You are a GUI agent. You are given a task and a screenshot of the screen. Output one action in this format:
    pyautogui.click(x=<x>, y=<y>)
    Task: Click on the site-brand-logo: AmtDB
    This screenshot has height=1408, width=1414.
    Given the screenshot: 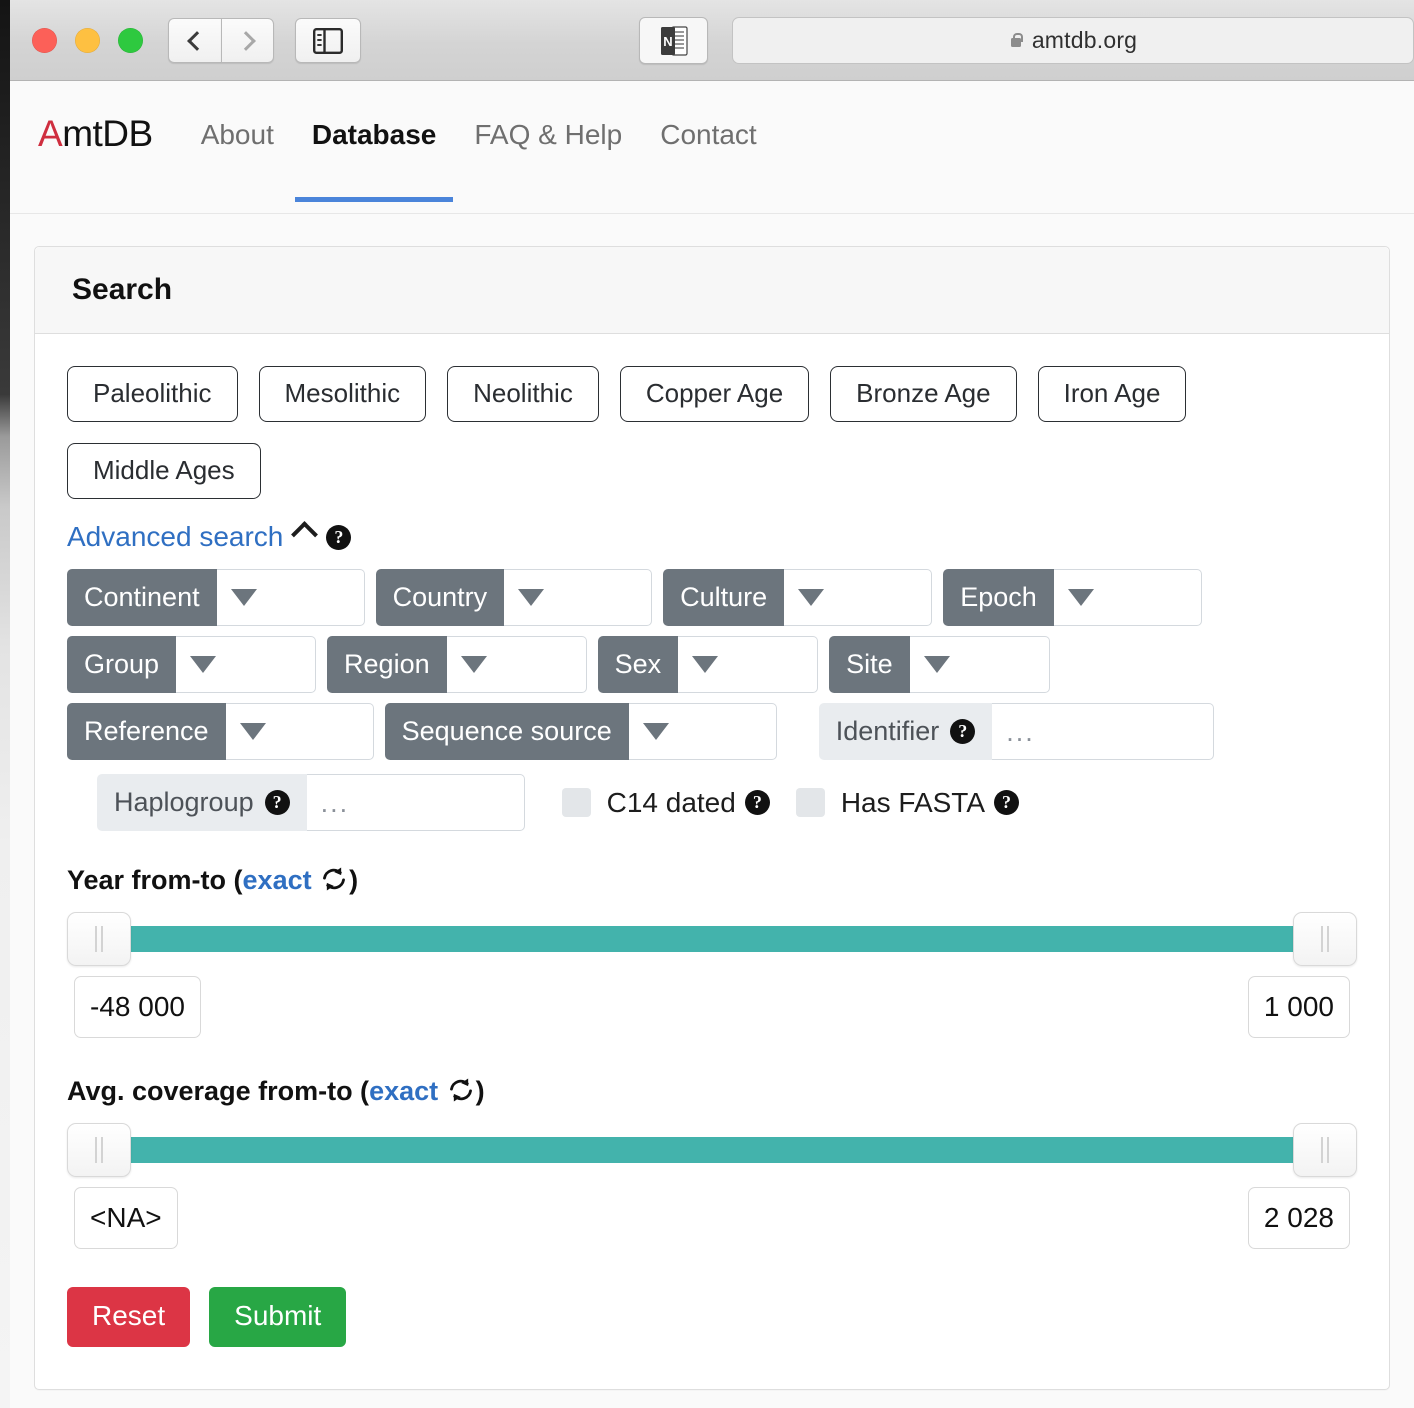 What is the action you would take?
    pyautogui.click(x=95, y=134)
    